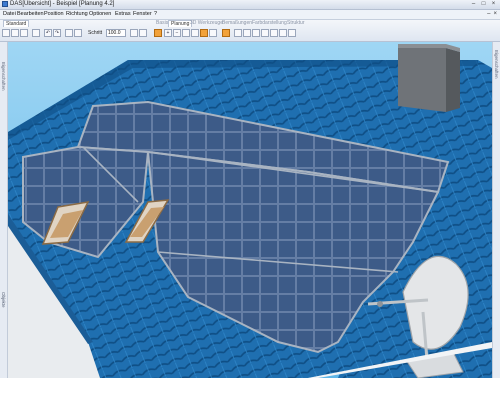 This screenshot has width=500, height=400. Describe the element at coordinates (247, 33) in the screenshot. I see `tool-icon-b` at that location.